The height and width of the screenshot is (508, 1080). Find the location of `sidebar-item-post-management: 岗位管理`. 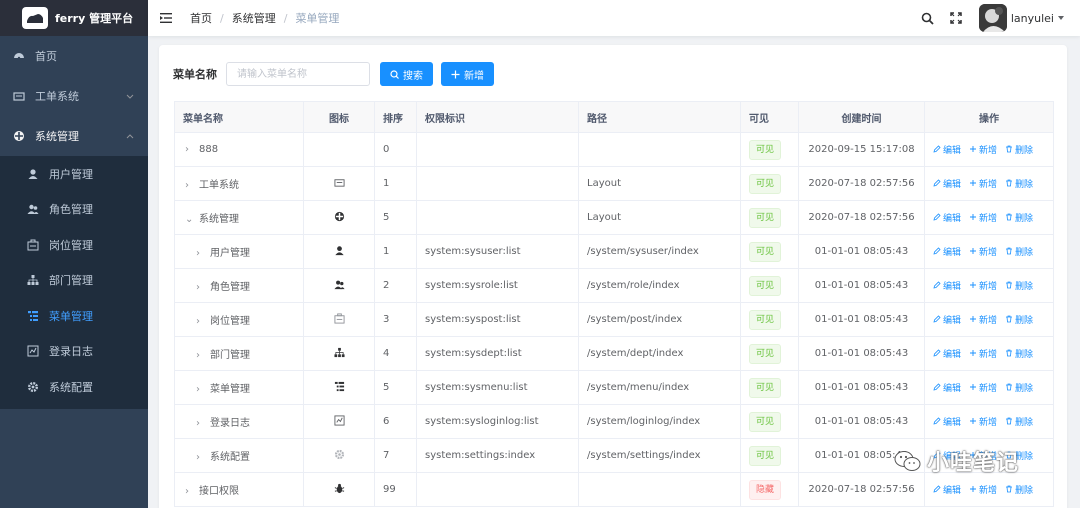

sidebar-item-post-management: 岗位管理 is located at coordinates (74, 245).